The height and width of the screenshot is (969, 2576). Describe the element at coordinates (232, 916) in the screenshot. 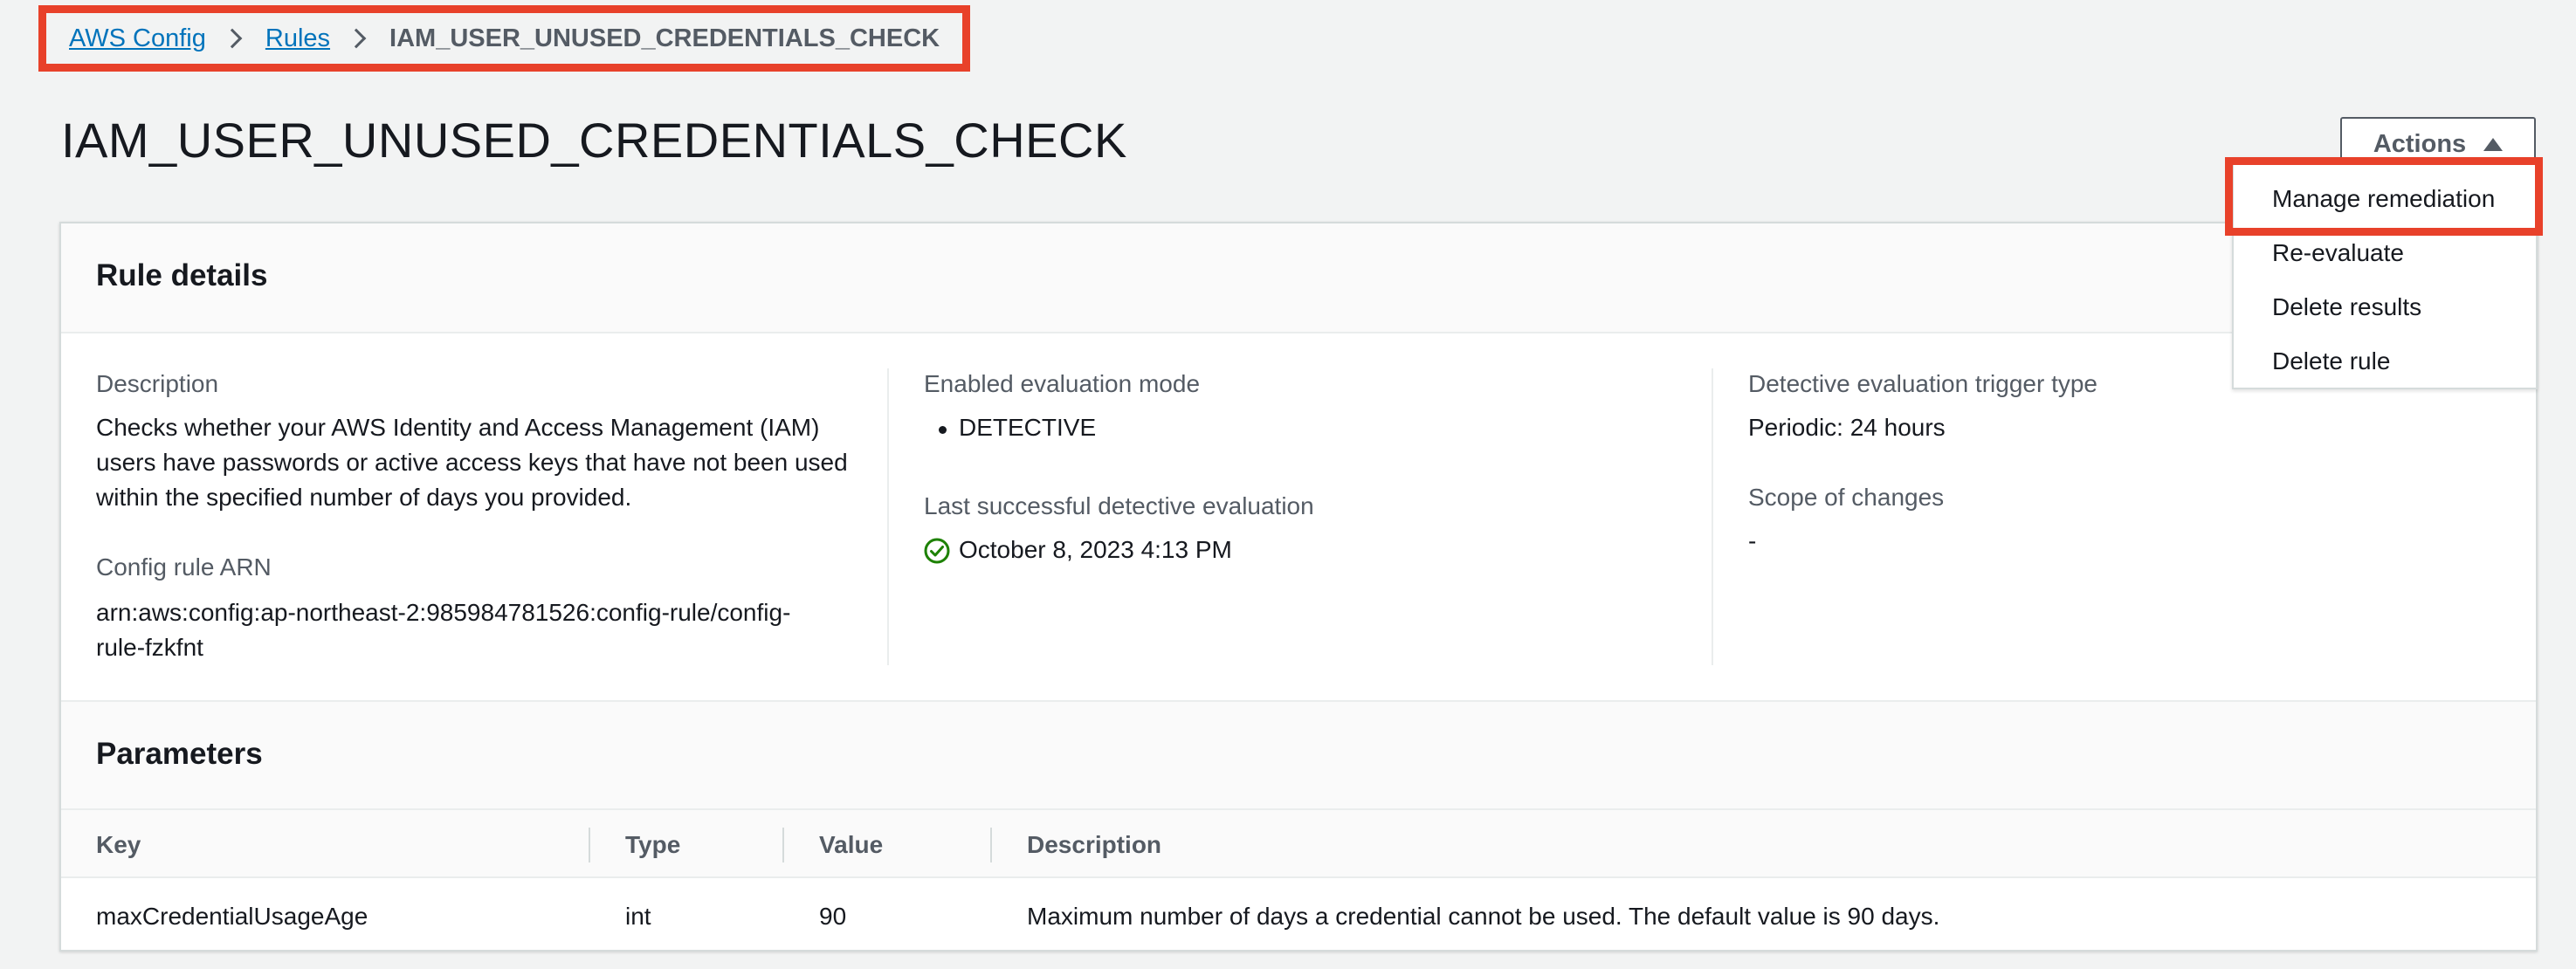

I see `param-key: maxCredentialUsageAge` at that location.